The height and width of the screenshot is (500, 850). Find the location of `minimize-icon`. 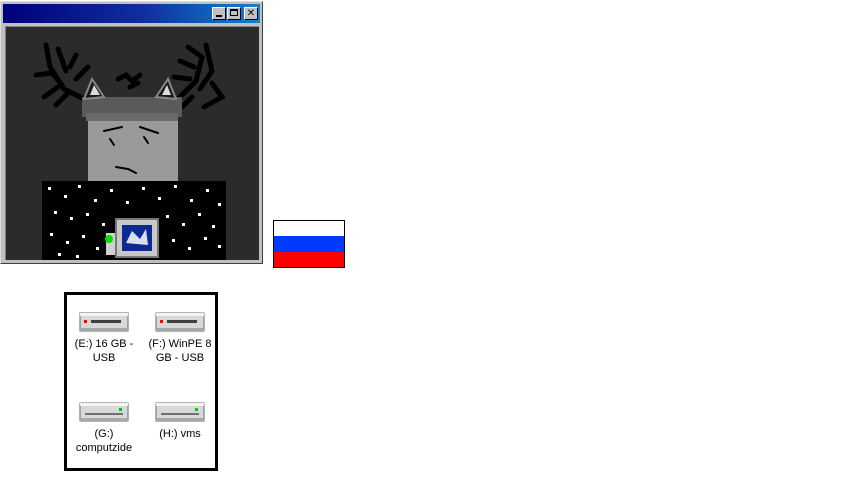

minimize-icon is located at coordinates (219, 16).